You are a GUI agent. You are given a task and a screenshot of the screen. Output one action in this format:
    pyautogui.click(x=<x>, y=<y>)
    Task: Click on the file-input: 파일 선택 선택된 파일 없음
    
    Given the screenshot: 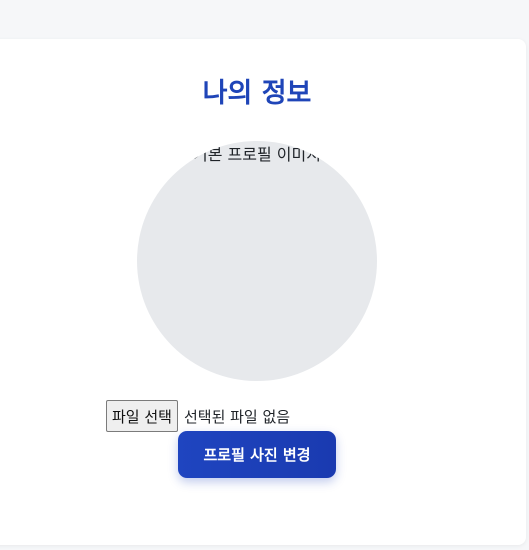 What is the action you would take?
    pyautogui.click(x=198, y=416)
    